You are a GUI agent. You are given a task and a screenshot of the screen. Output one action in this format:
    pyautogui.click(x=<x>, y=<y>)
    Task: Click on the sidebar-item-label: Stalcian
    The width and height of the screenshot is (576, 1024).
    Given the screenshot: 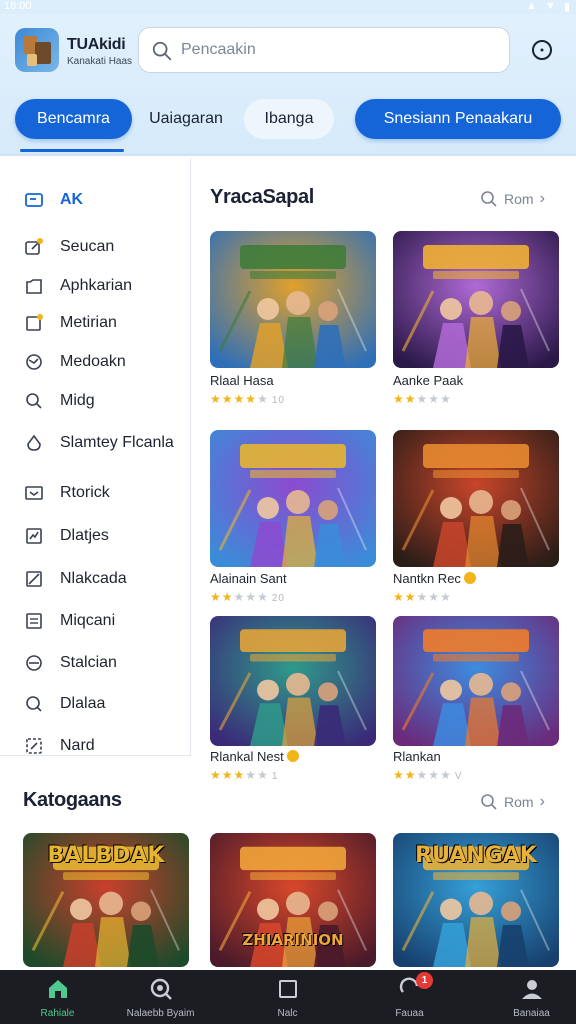 What is the action you would take?
    pyautogui.click(x=88, y=662)
    